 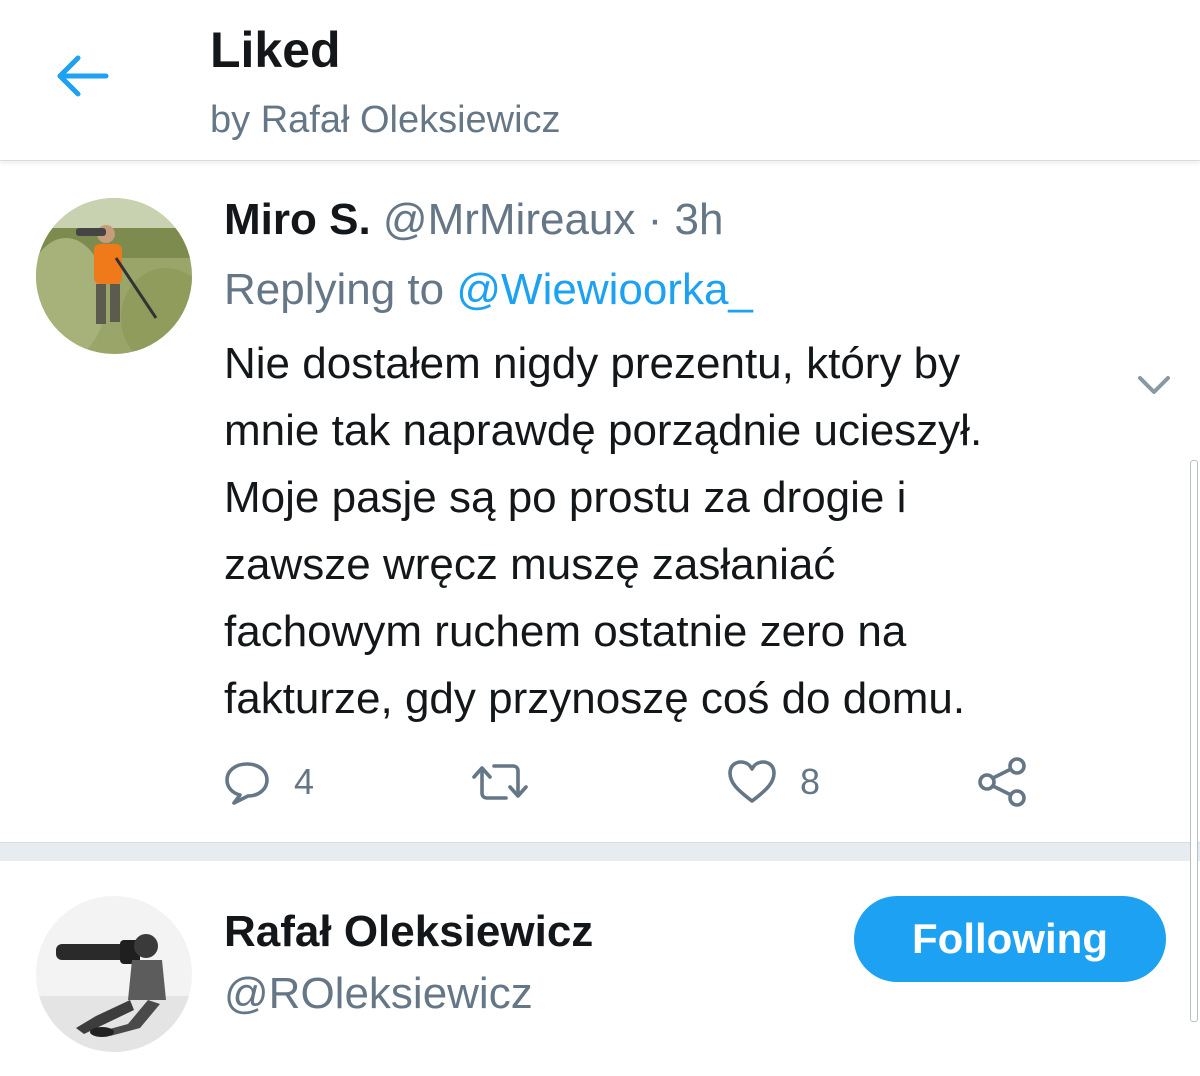 What do you see at coordinates (699, 219) in the screenshot?
I see `tweet-timestamp: 3h` at bounding box center [699, 219].